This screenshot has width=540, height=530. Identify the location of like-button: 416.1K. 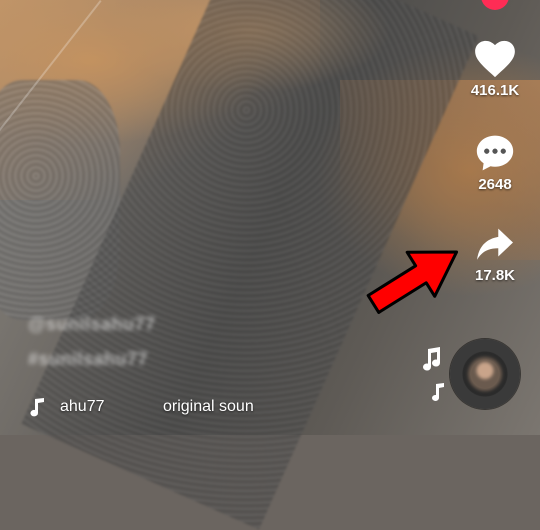
(495, 69).